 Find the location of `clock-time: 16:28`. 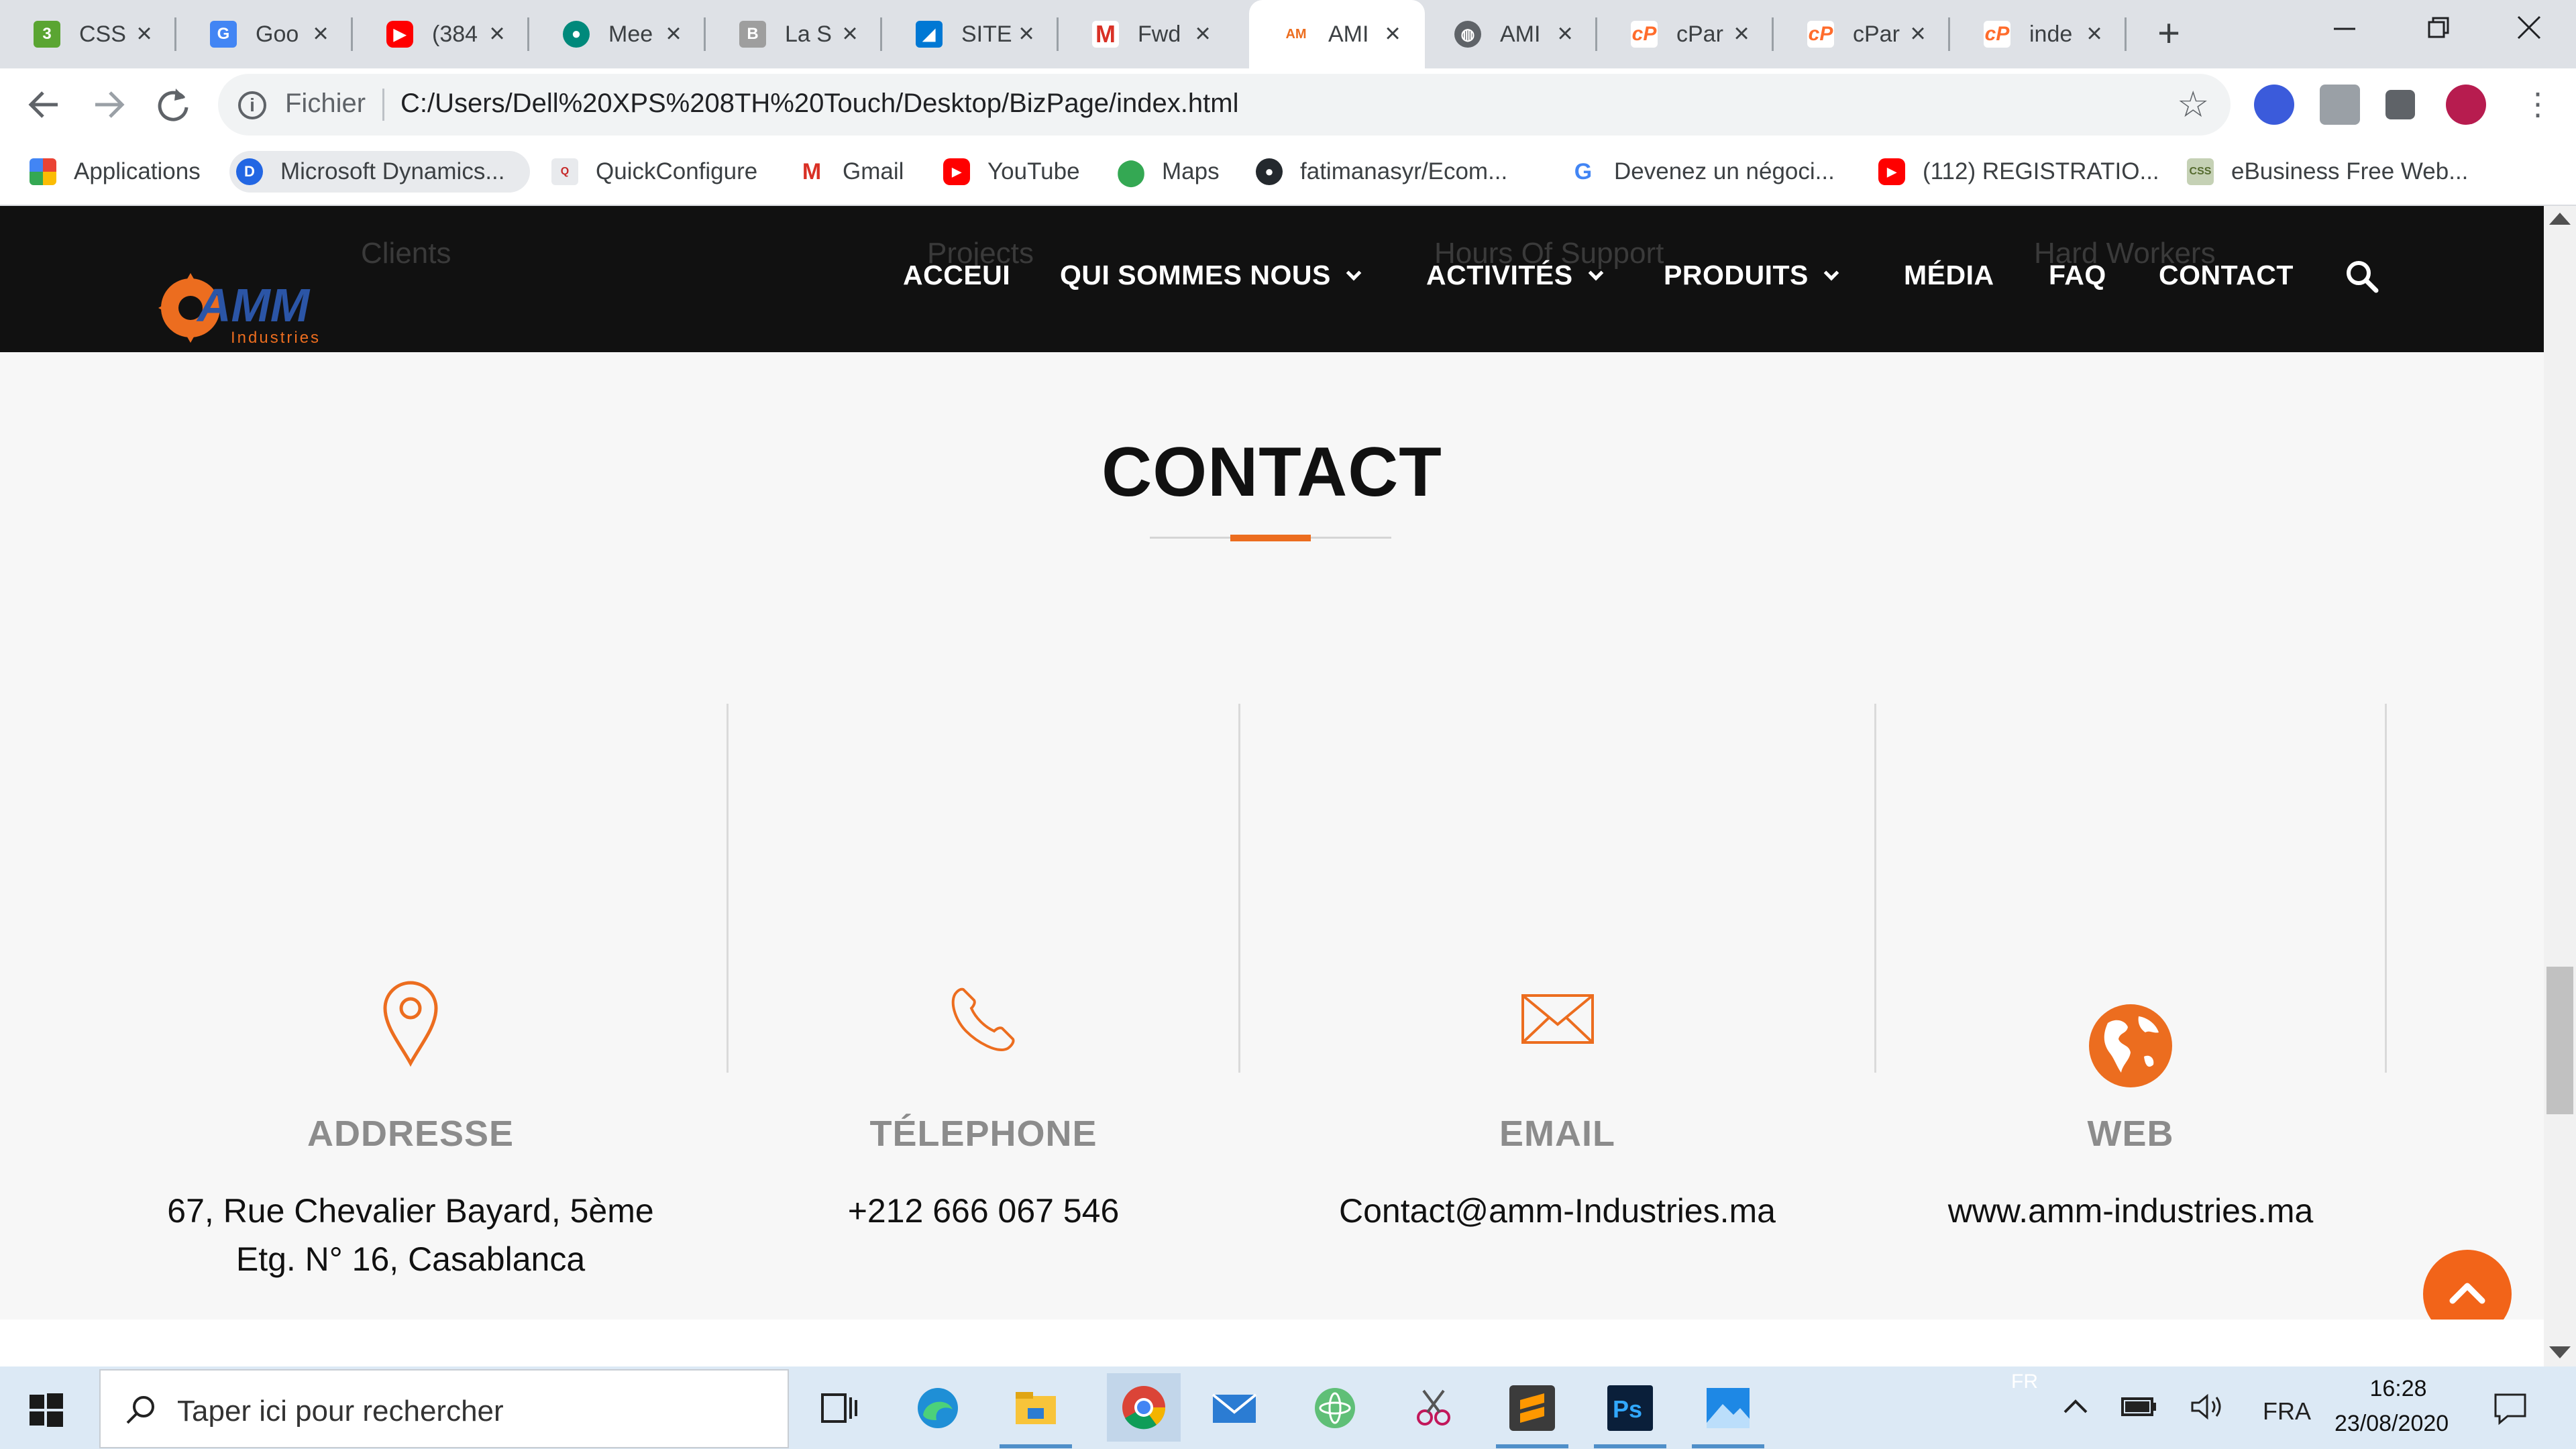

clock-time: 16:28 is located at coordinates (2398, 1389).